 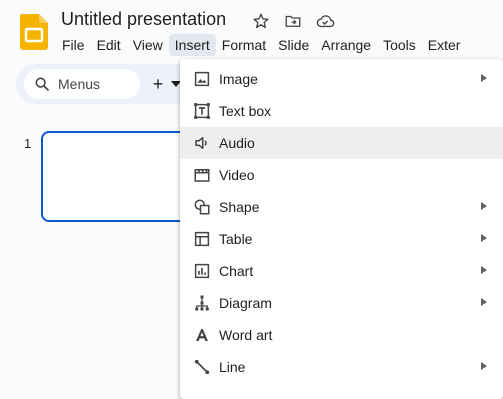 What do you see at coordinates (239, 207) in the screenshot?
I see `menu-item-label: Shape` at bounding box center [239, 207].